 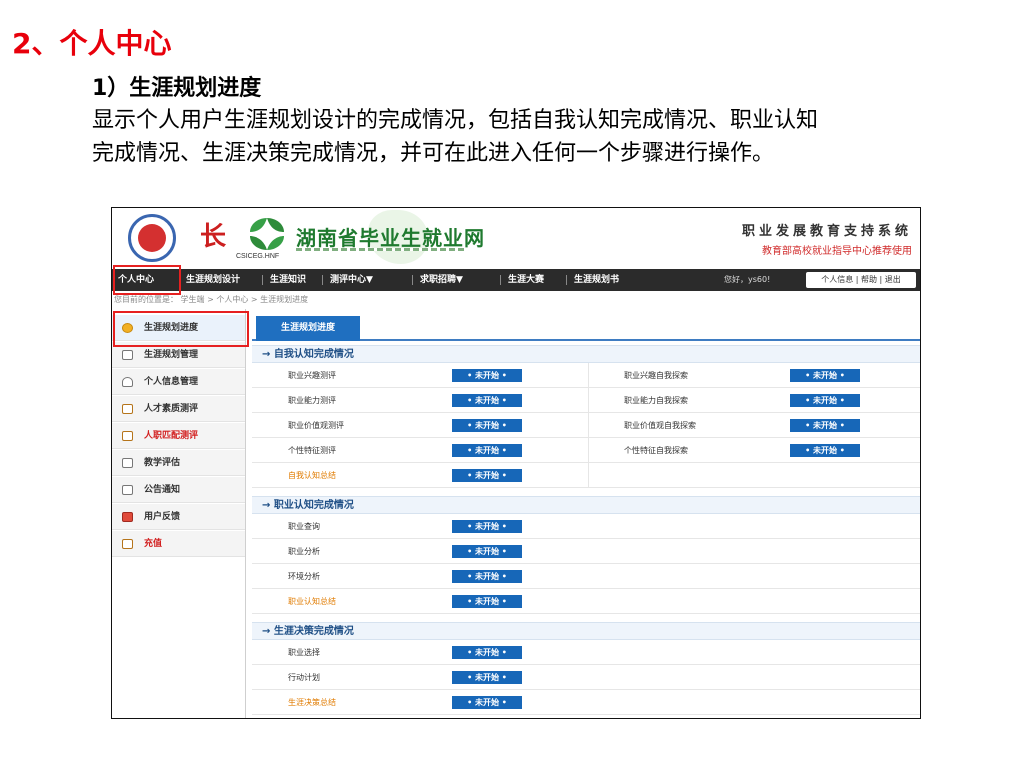 What do you see at coordinates (162, 463) in the screenshot?
I see `sidebar-item-label: 教学评估` at bounding box center [162, 463].